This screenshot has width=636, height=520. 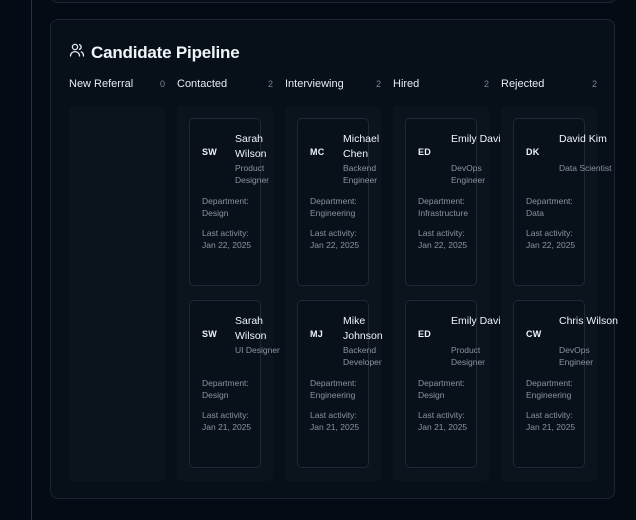 What do you see at coordinates (162, 84) in the screenshot?
I see `column-count: 0` at bounding box center [162, 84].